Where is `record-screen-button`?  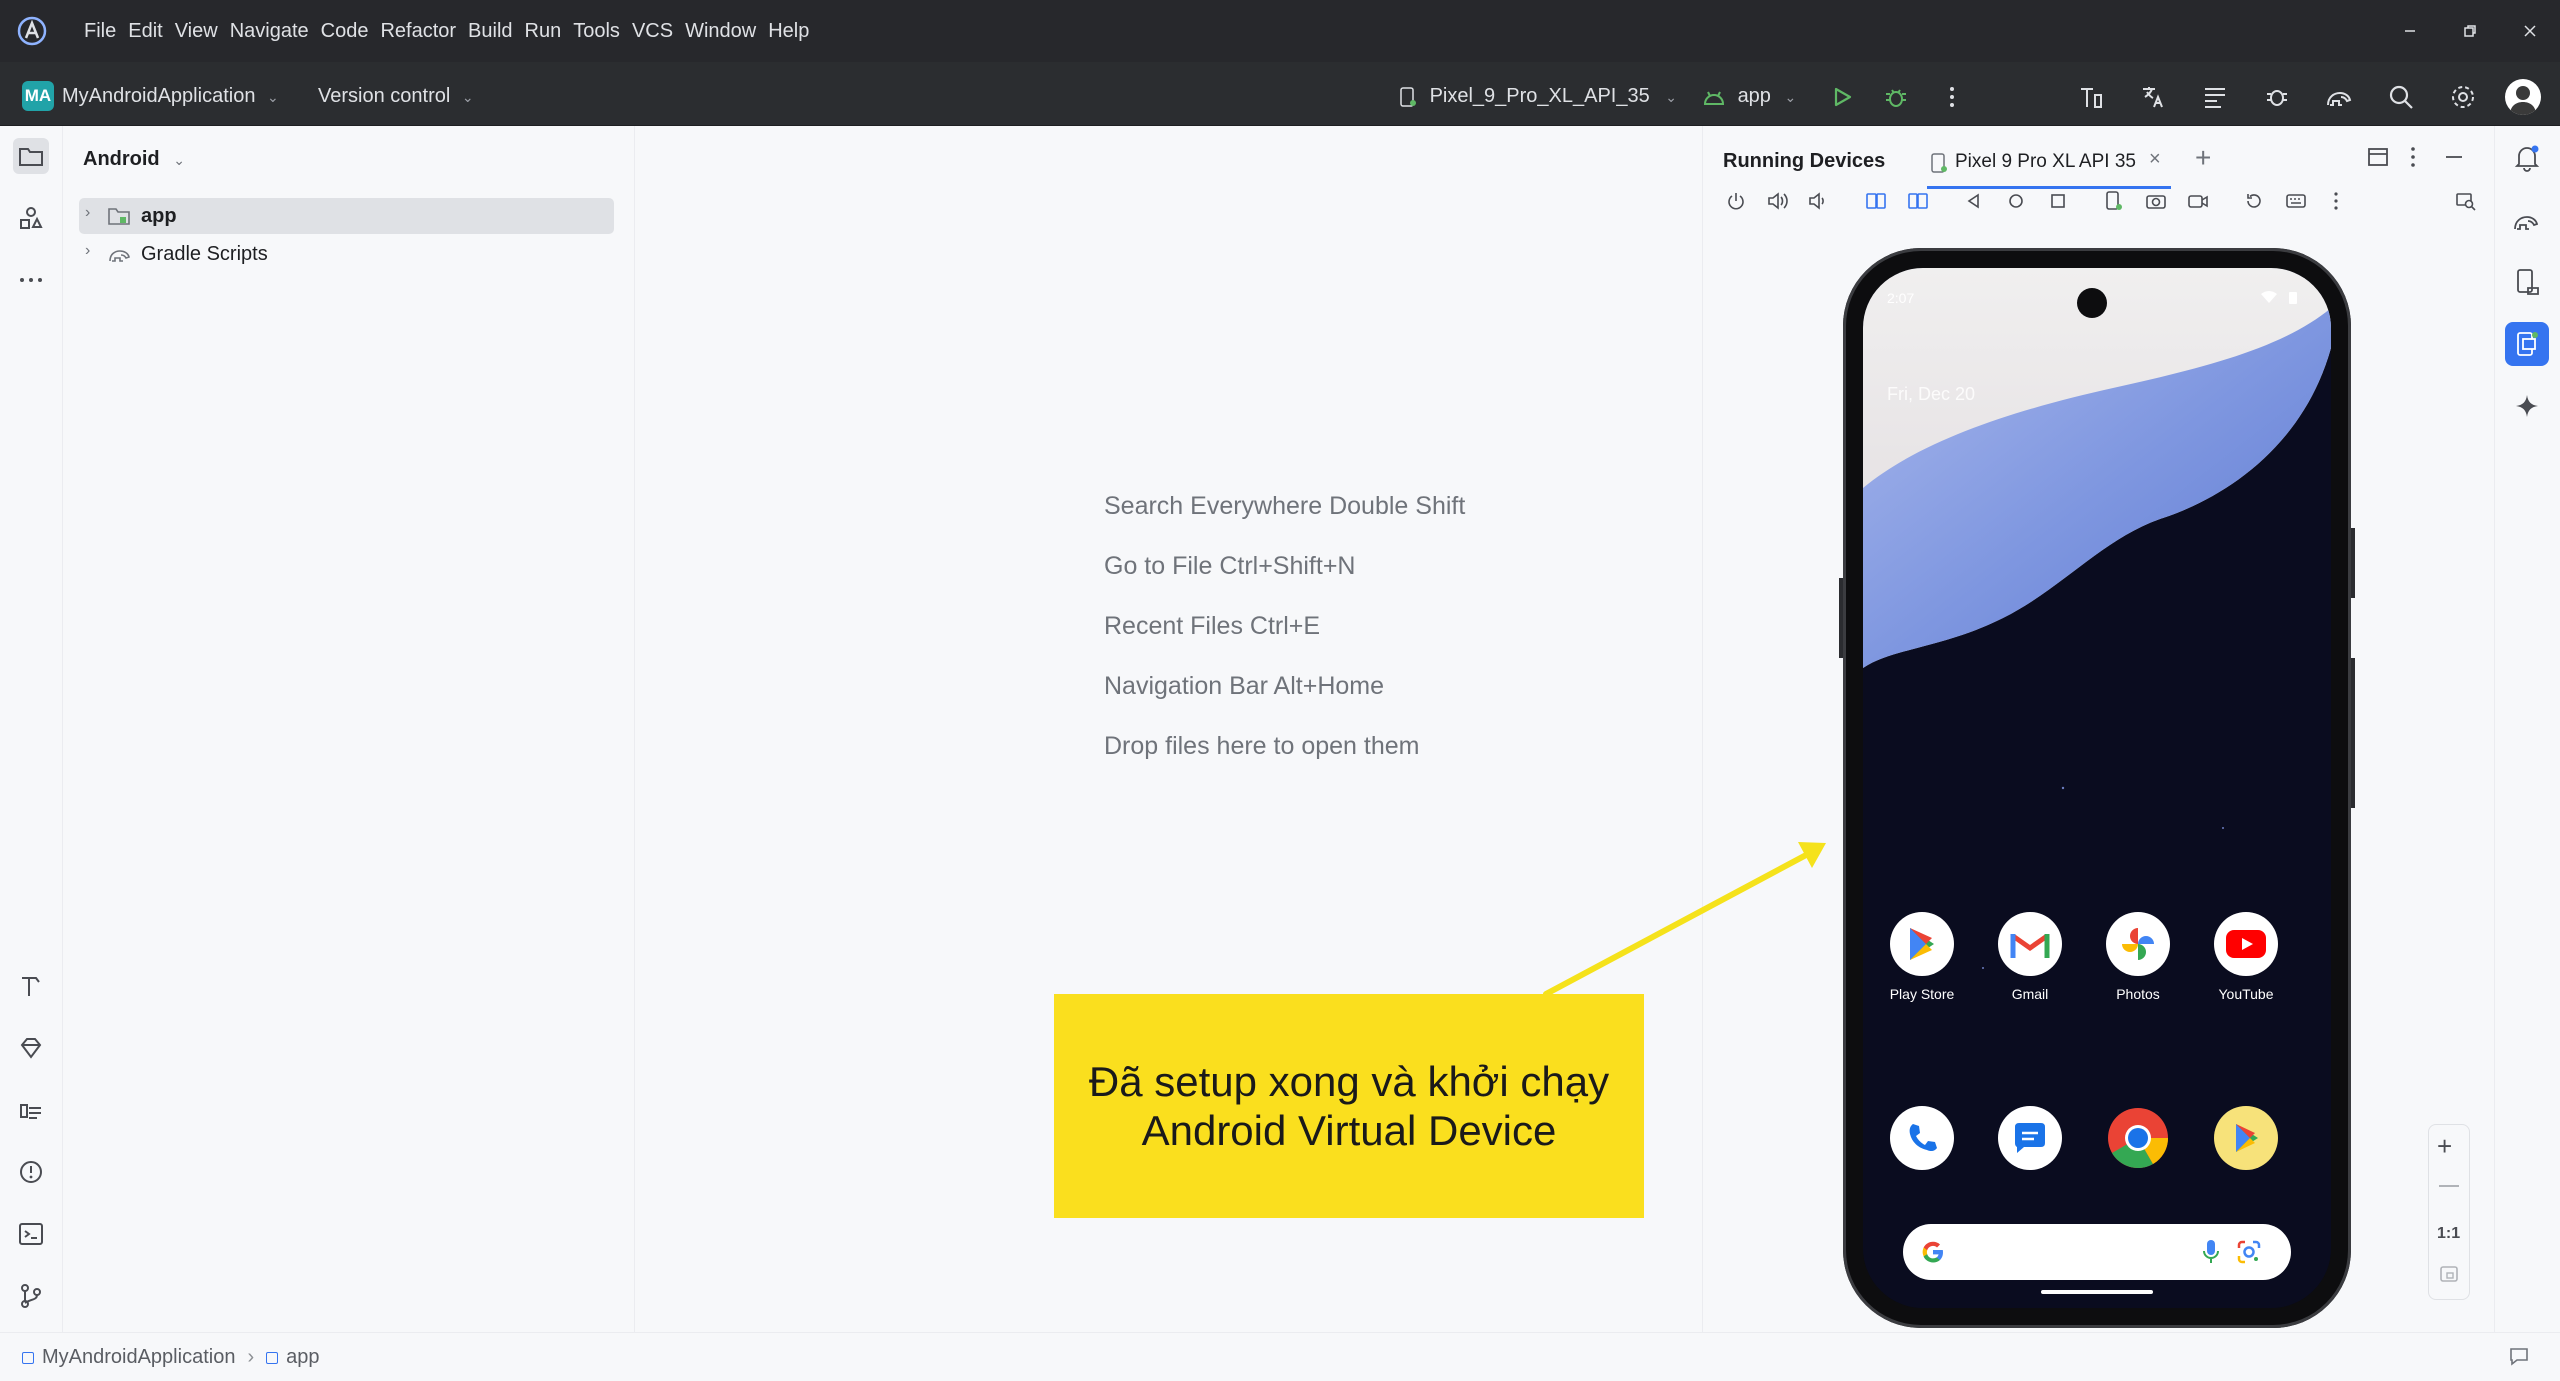 record-screen-button is located at coordinates (2198, 201).